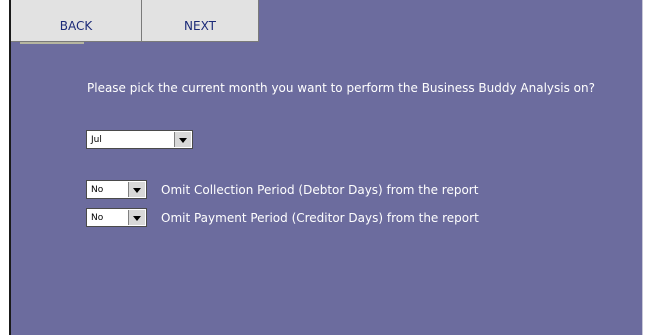  I want to click on omit-creditor-days-dropdown-button, so click(136, 217).